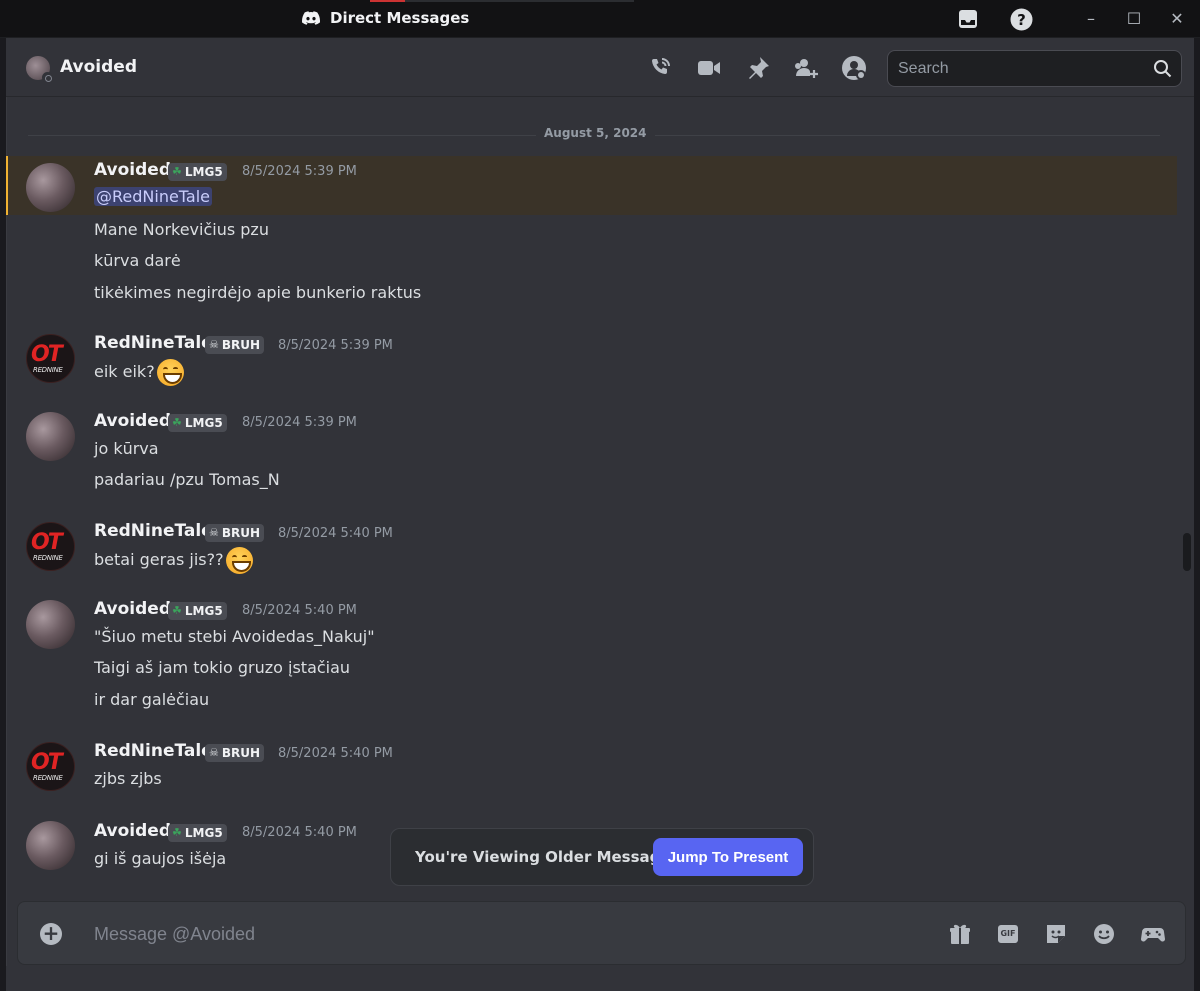 This screenshot has height=991, width=1200. What do you see at coordinates (600, 19) in the screenshot?
I see `title-bar: Direct Messages ? – ☐ ✕` at bounding box center [600, 19].